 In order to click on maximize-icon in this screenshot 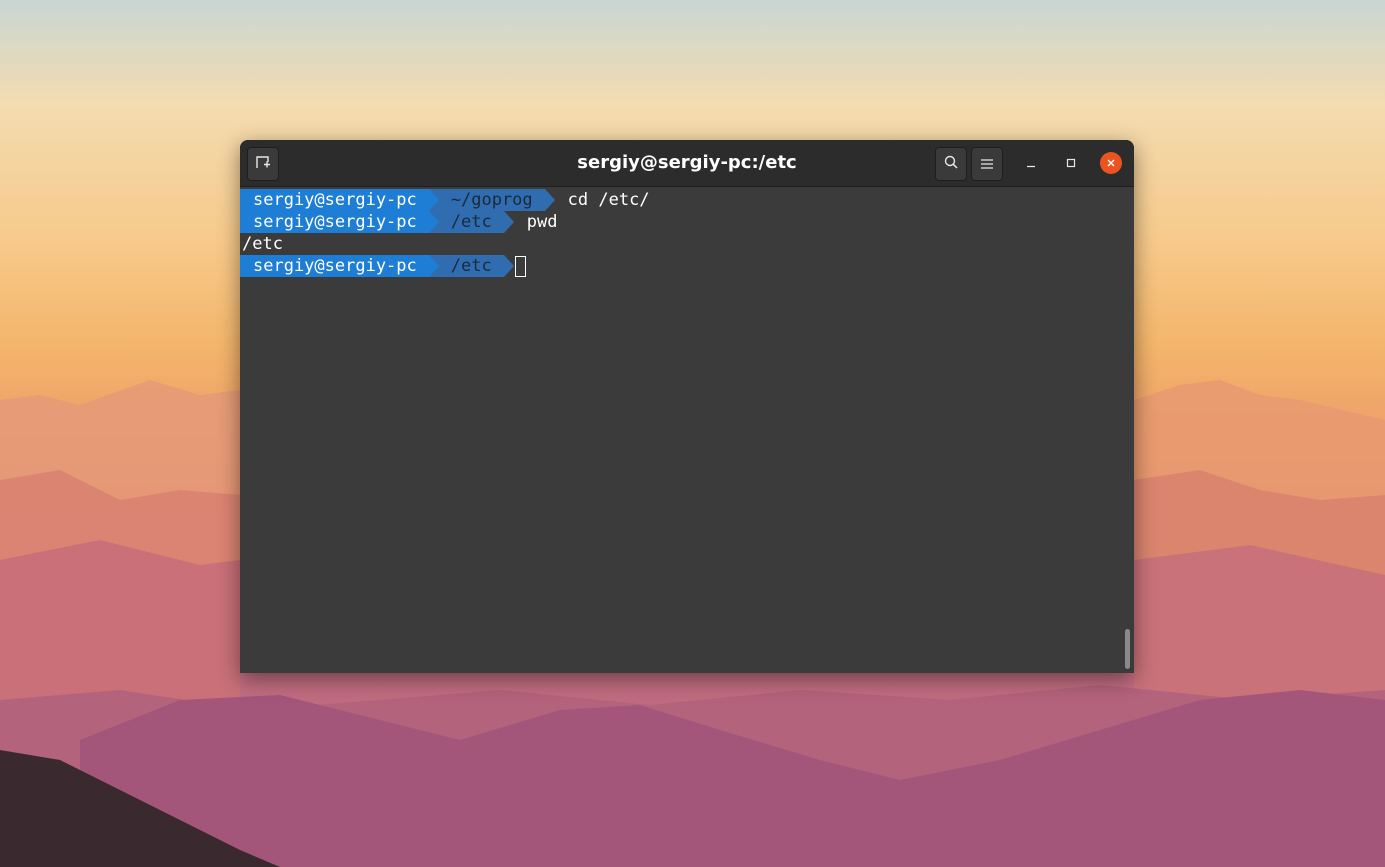, I will do `click(1071, 163)`.